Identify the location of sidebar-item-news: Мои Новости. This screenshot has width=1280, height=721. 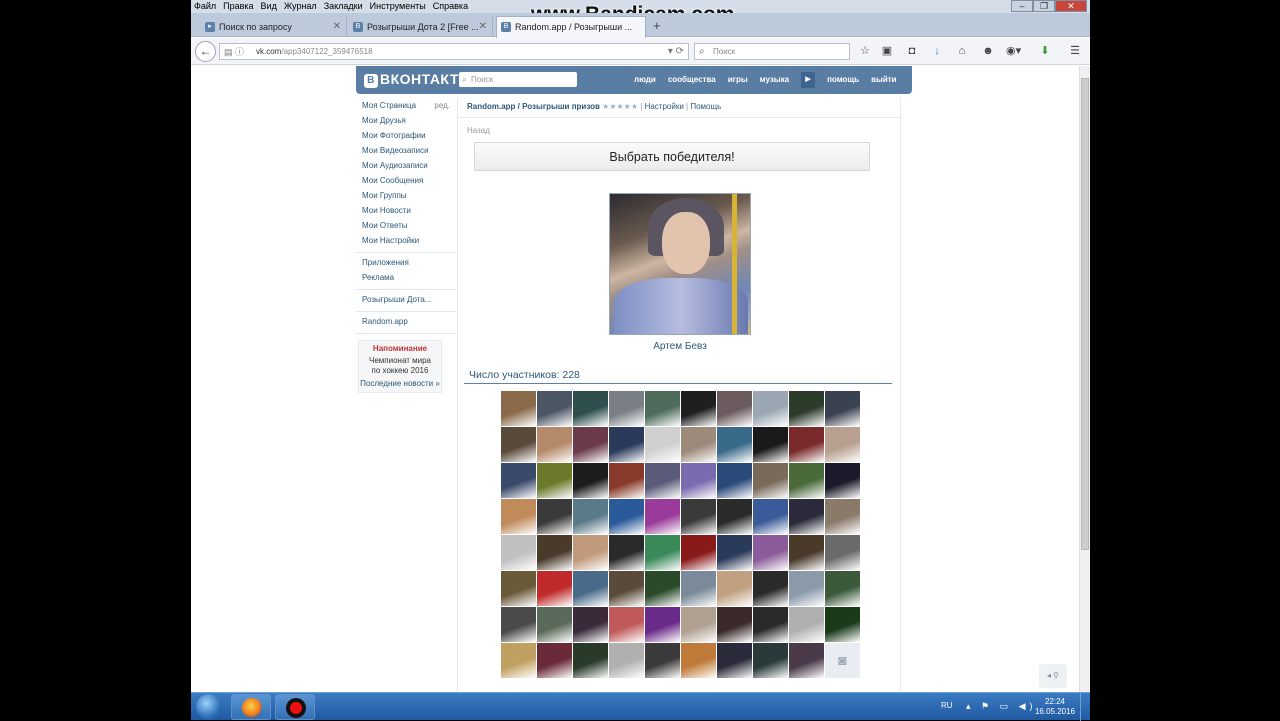
(406, 210).